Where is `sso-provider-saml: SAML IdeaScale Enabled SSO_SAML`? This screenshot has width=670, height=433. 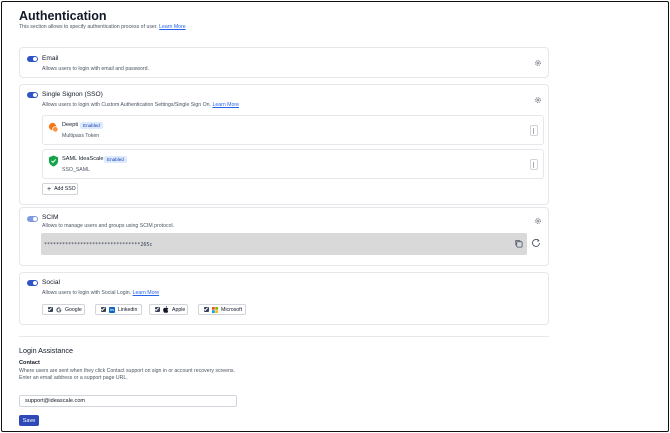
sso-provider-saml: SAML IdeaScale Enabled SSO_SAML is located at coordinates (293, 164).